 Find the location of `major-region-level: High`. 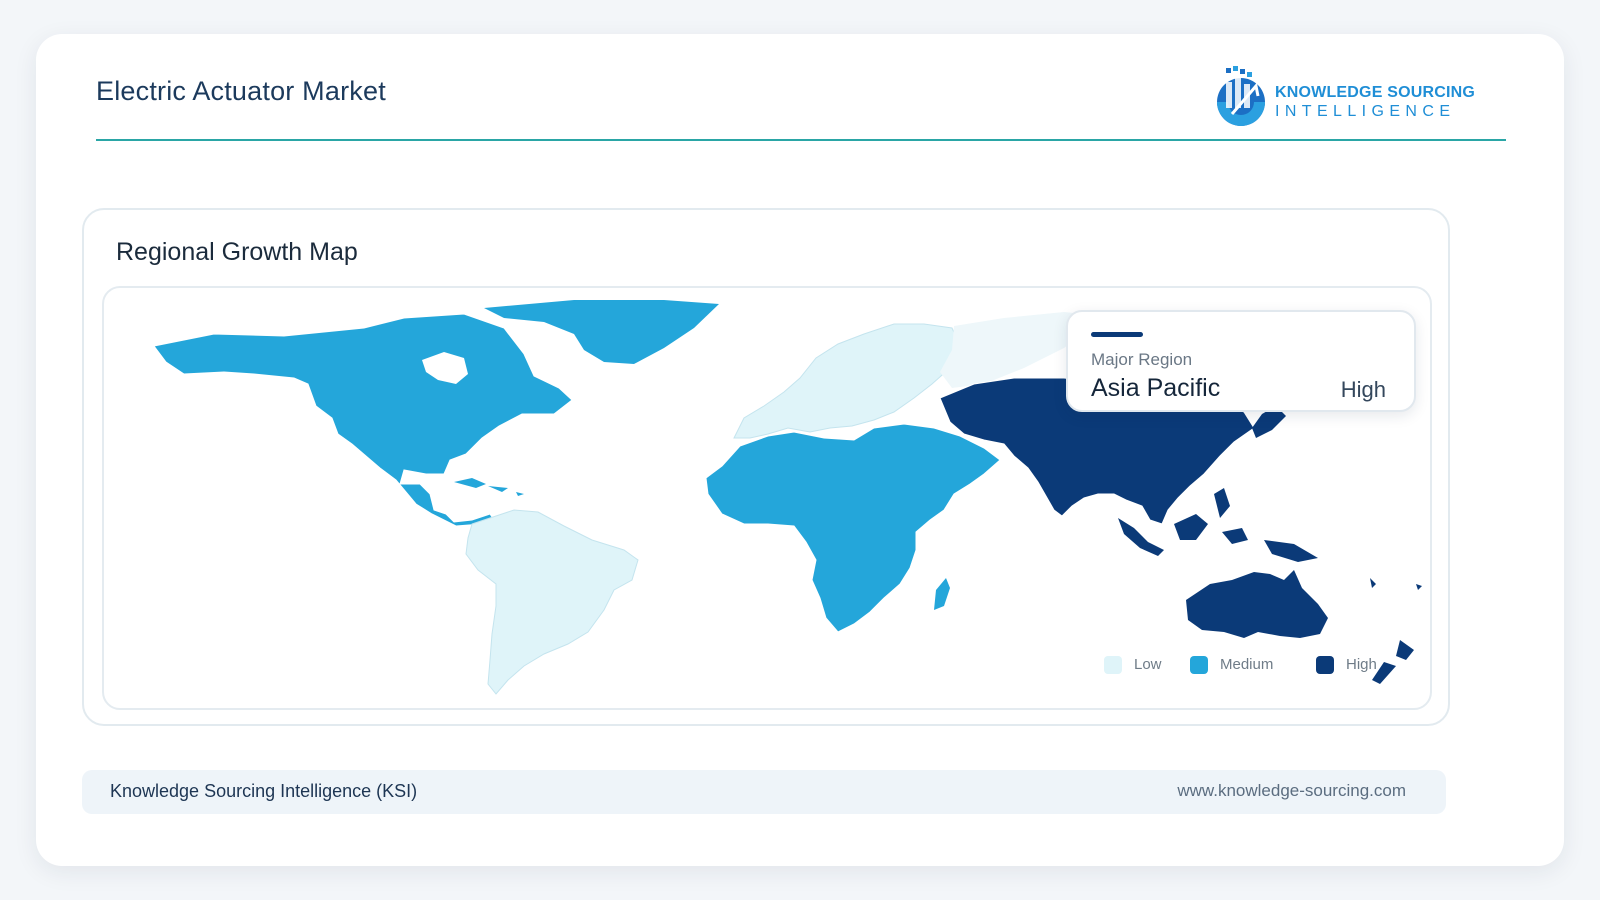

major-region-level: High is located at coordinates (1363, 389).